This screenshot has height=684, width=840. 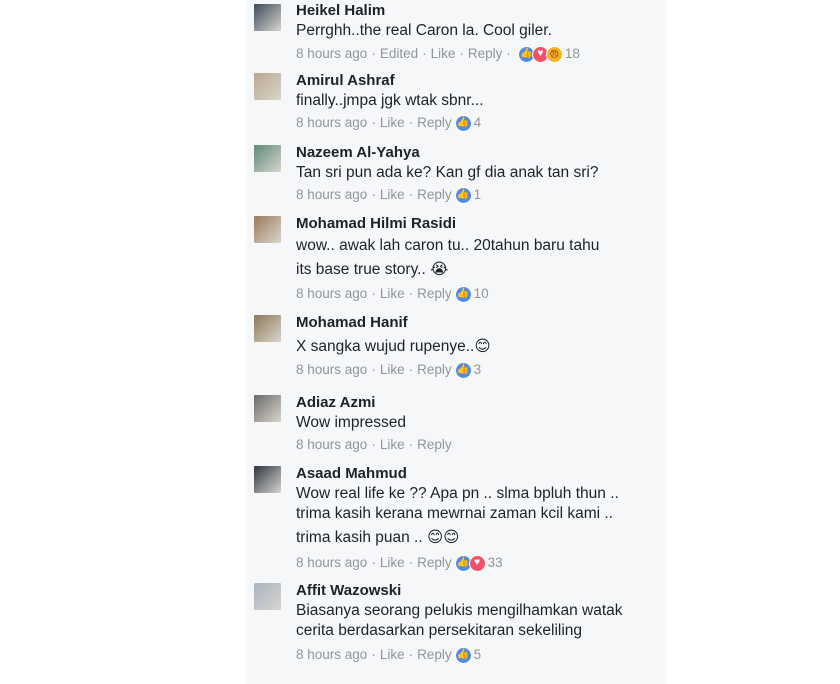 I want to click on comment-text: X sangka wujud rupenye..😊, so click(x=393, y=346).